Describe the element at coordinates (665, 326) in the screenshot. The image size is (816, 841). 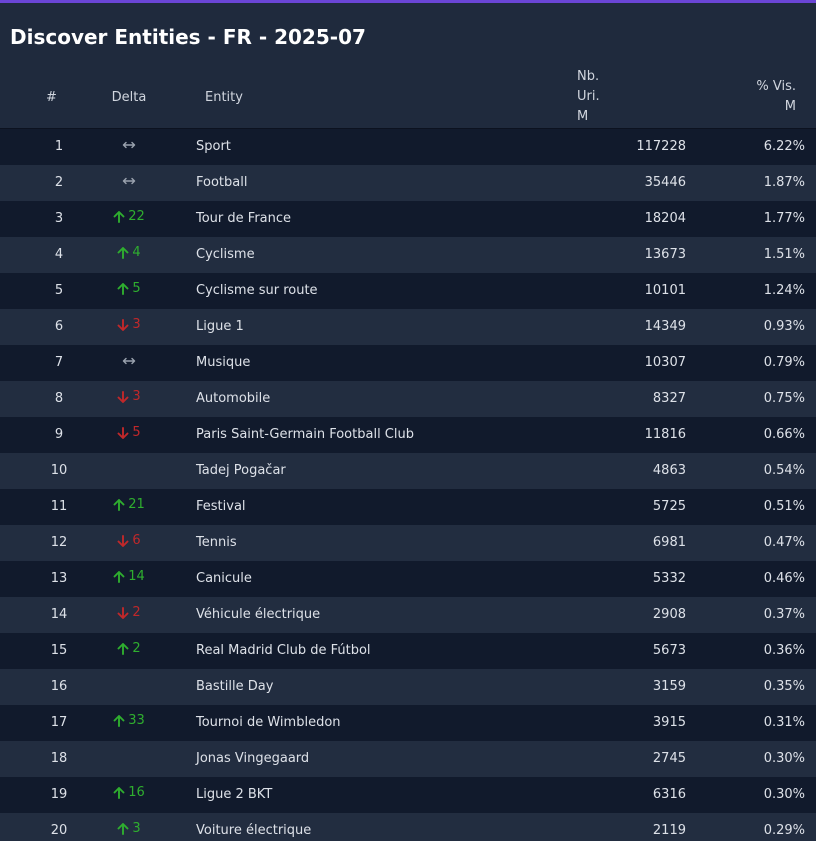
I see `nb-uri-cell: 14349` at that location.